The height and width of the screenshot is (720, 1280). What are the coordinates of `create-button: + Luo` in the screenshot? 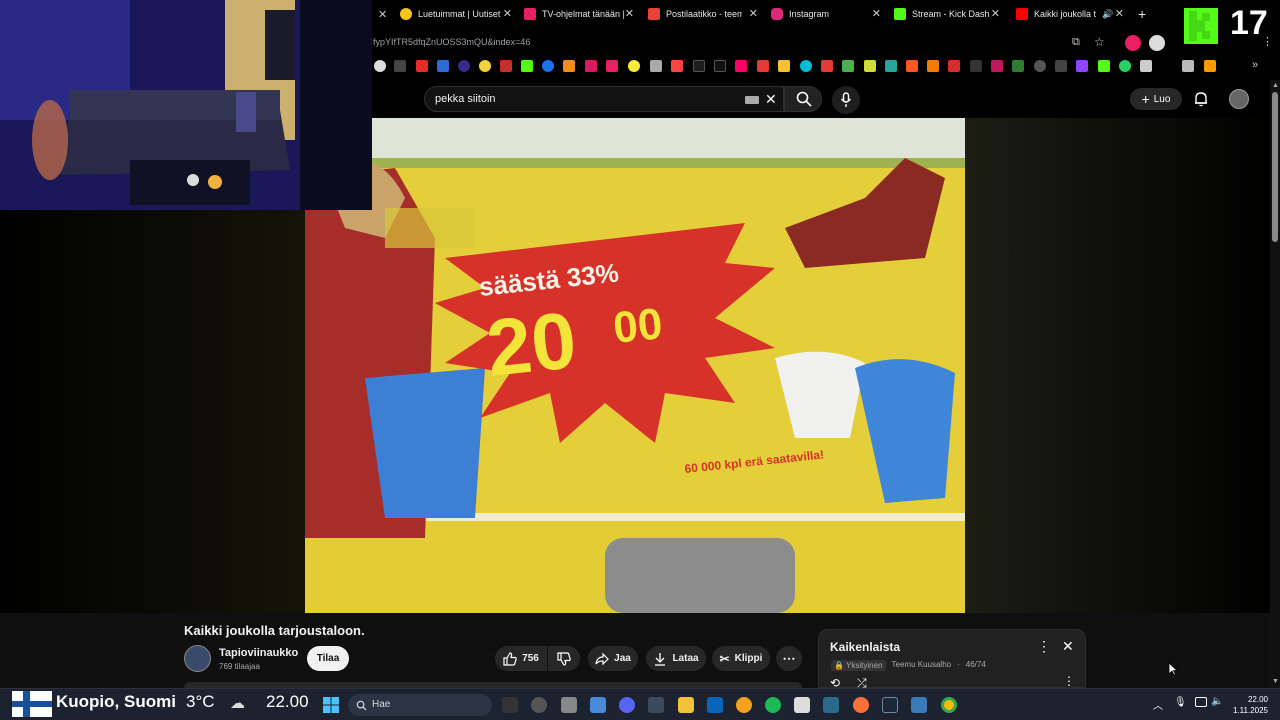 It's located at (1156, 99).